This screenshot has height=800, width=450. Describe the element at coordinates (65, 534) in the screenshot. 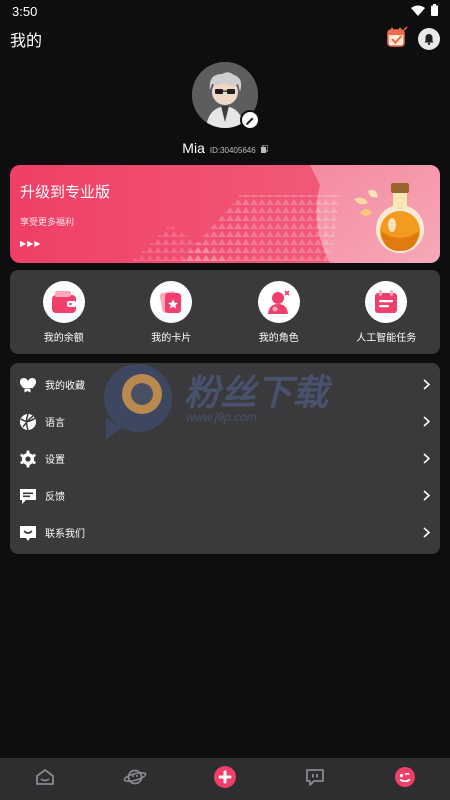

I see `menu-item-label: 联系我们` at that location.